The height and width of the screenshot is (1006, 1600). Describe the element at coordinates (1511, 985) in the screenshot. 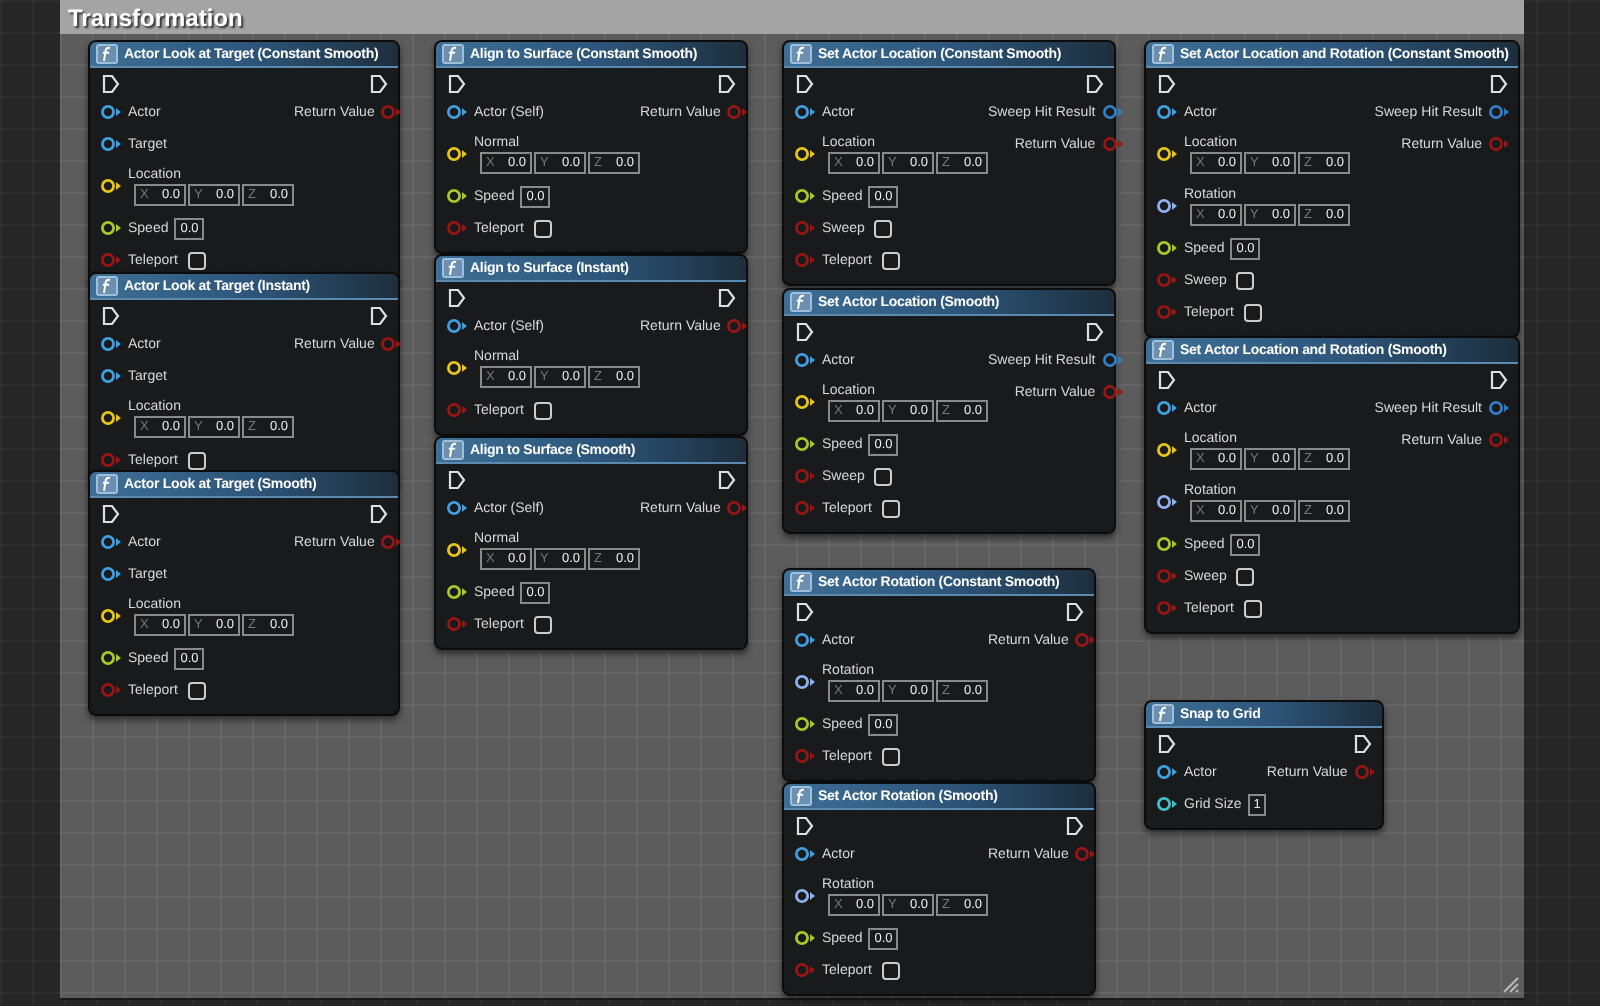

I see `resize-grip-icon` at that location.